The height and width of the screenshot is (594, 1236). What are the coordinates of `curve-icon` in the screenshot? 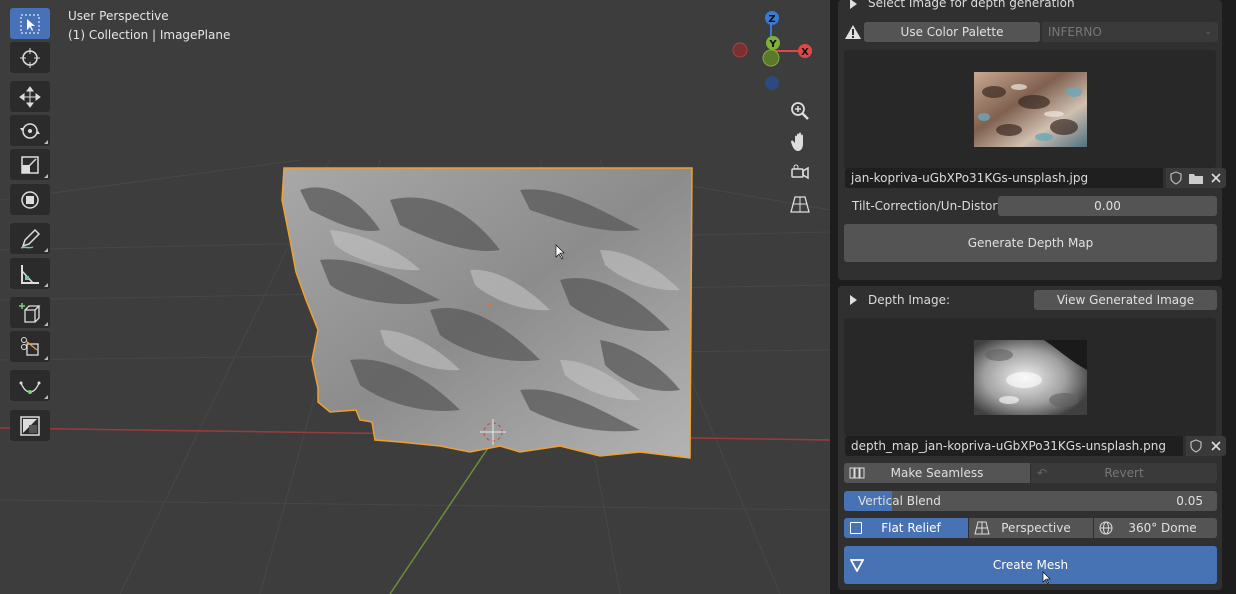 It's located at (30, 387).